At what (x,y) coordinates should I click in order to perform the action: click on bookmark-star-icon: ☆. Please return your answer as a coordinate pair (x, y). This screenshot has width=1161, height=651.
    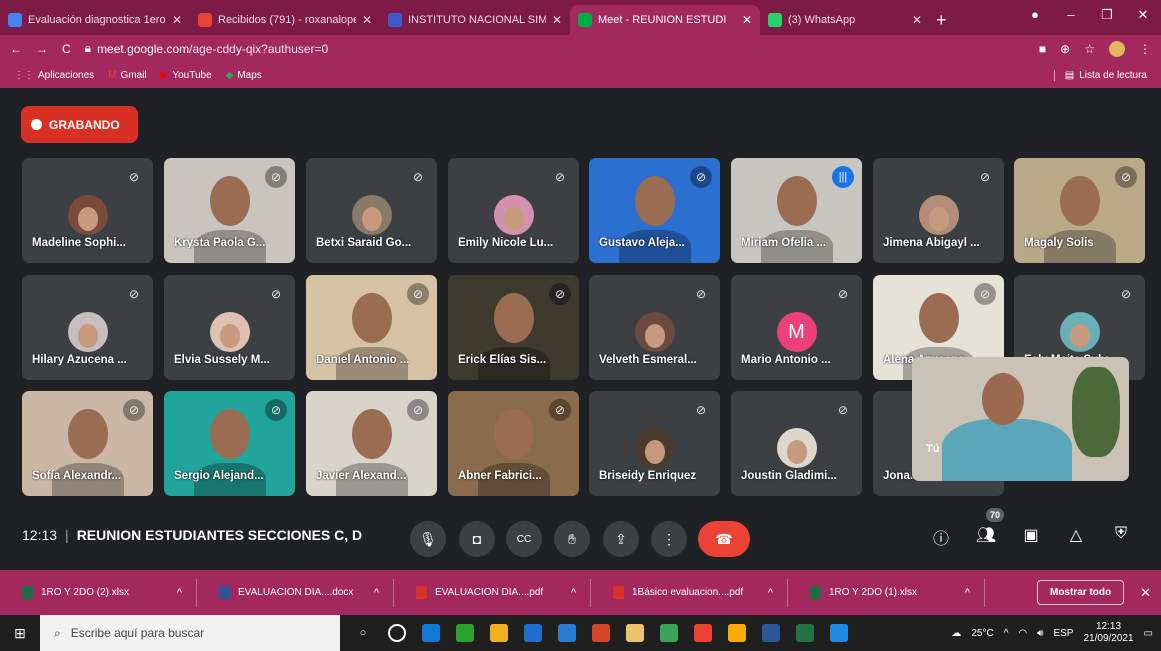
    Looking at the image, I should click on (1089, 49).